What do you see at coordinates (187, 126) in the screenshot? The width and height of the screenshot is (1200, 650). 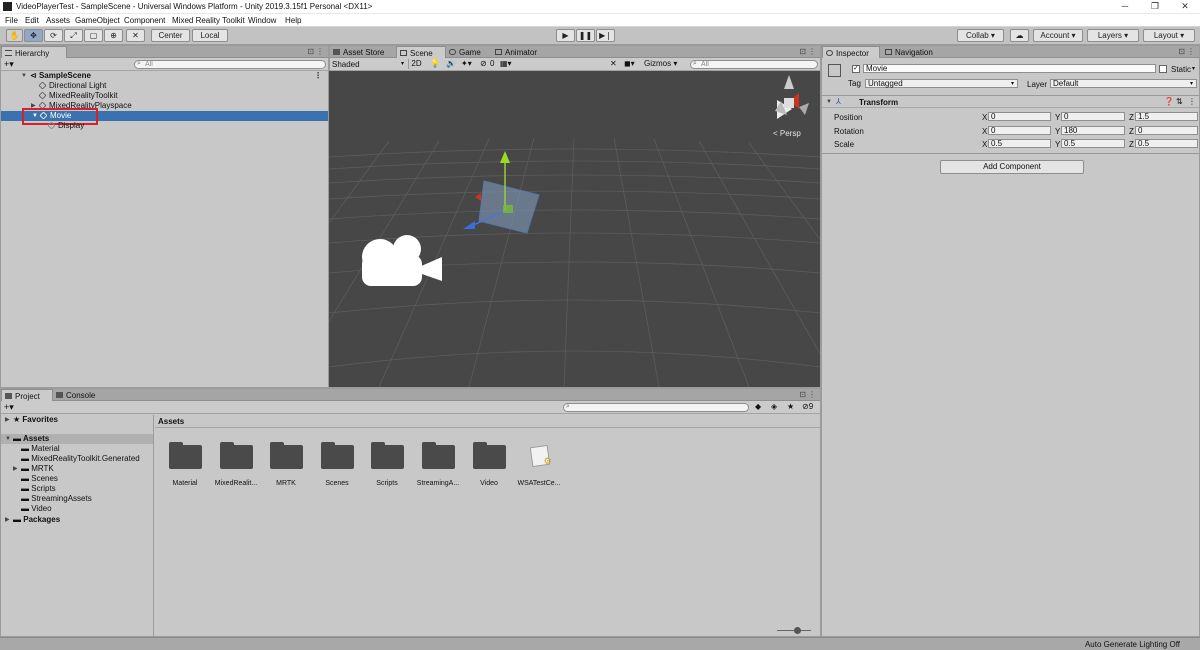 I see `hierarchy-item: Display` at bounding box center [187, 126].